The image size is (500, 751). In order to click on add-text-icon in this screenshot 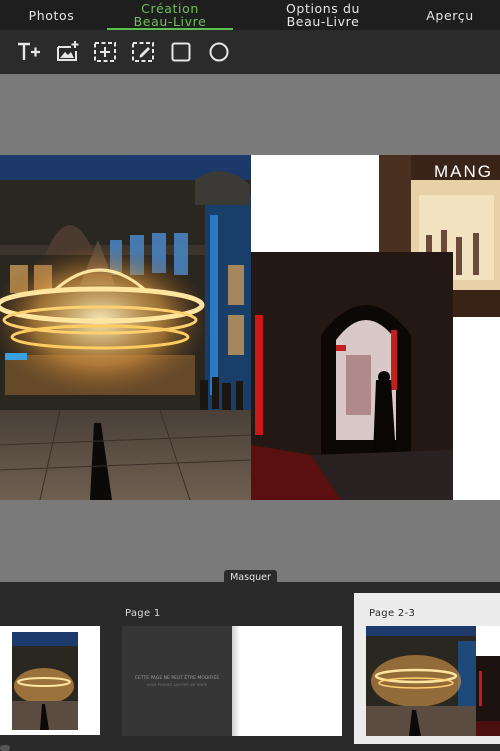, I will do `click(29, 51)`.